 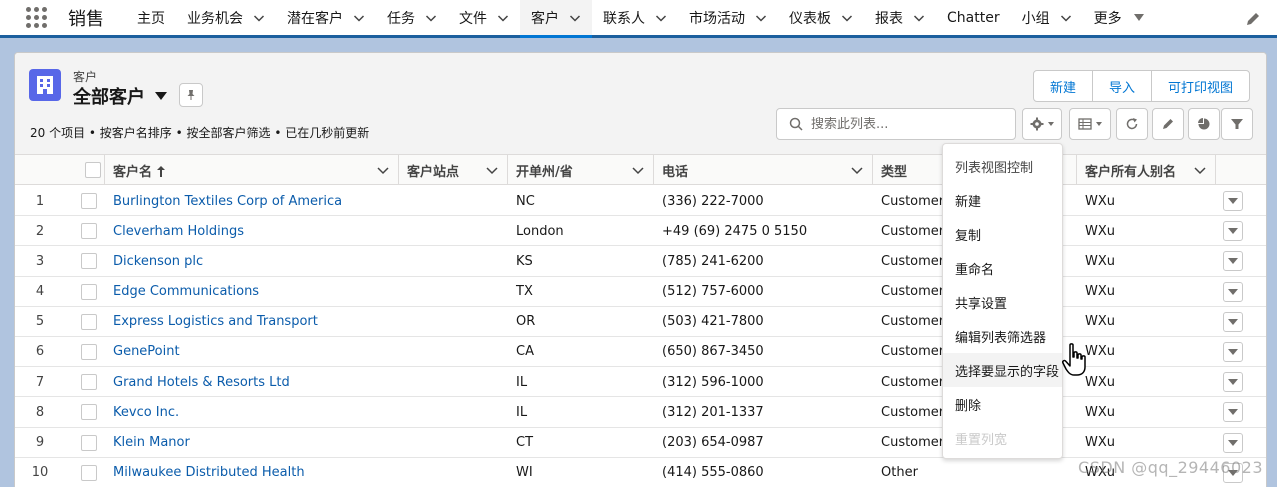 I want to click on account-type: Customer, so click(x=913, y=382).